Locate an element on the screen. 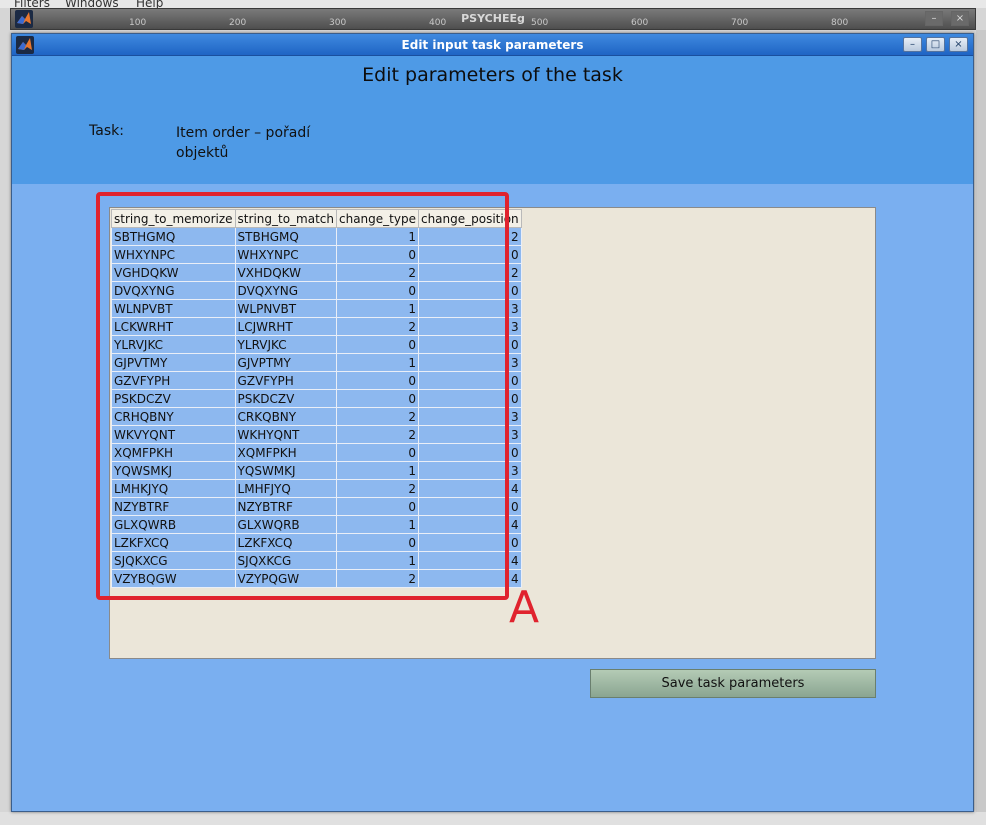 The height and width of the screenshot is (825, 986). close-button: × is located at coordinates (958, 44).